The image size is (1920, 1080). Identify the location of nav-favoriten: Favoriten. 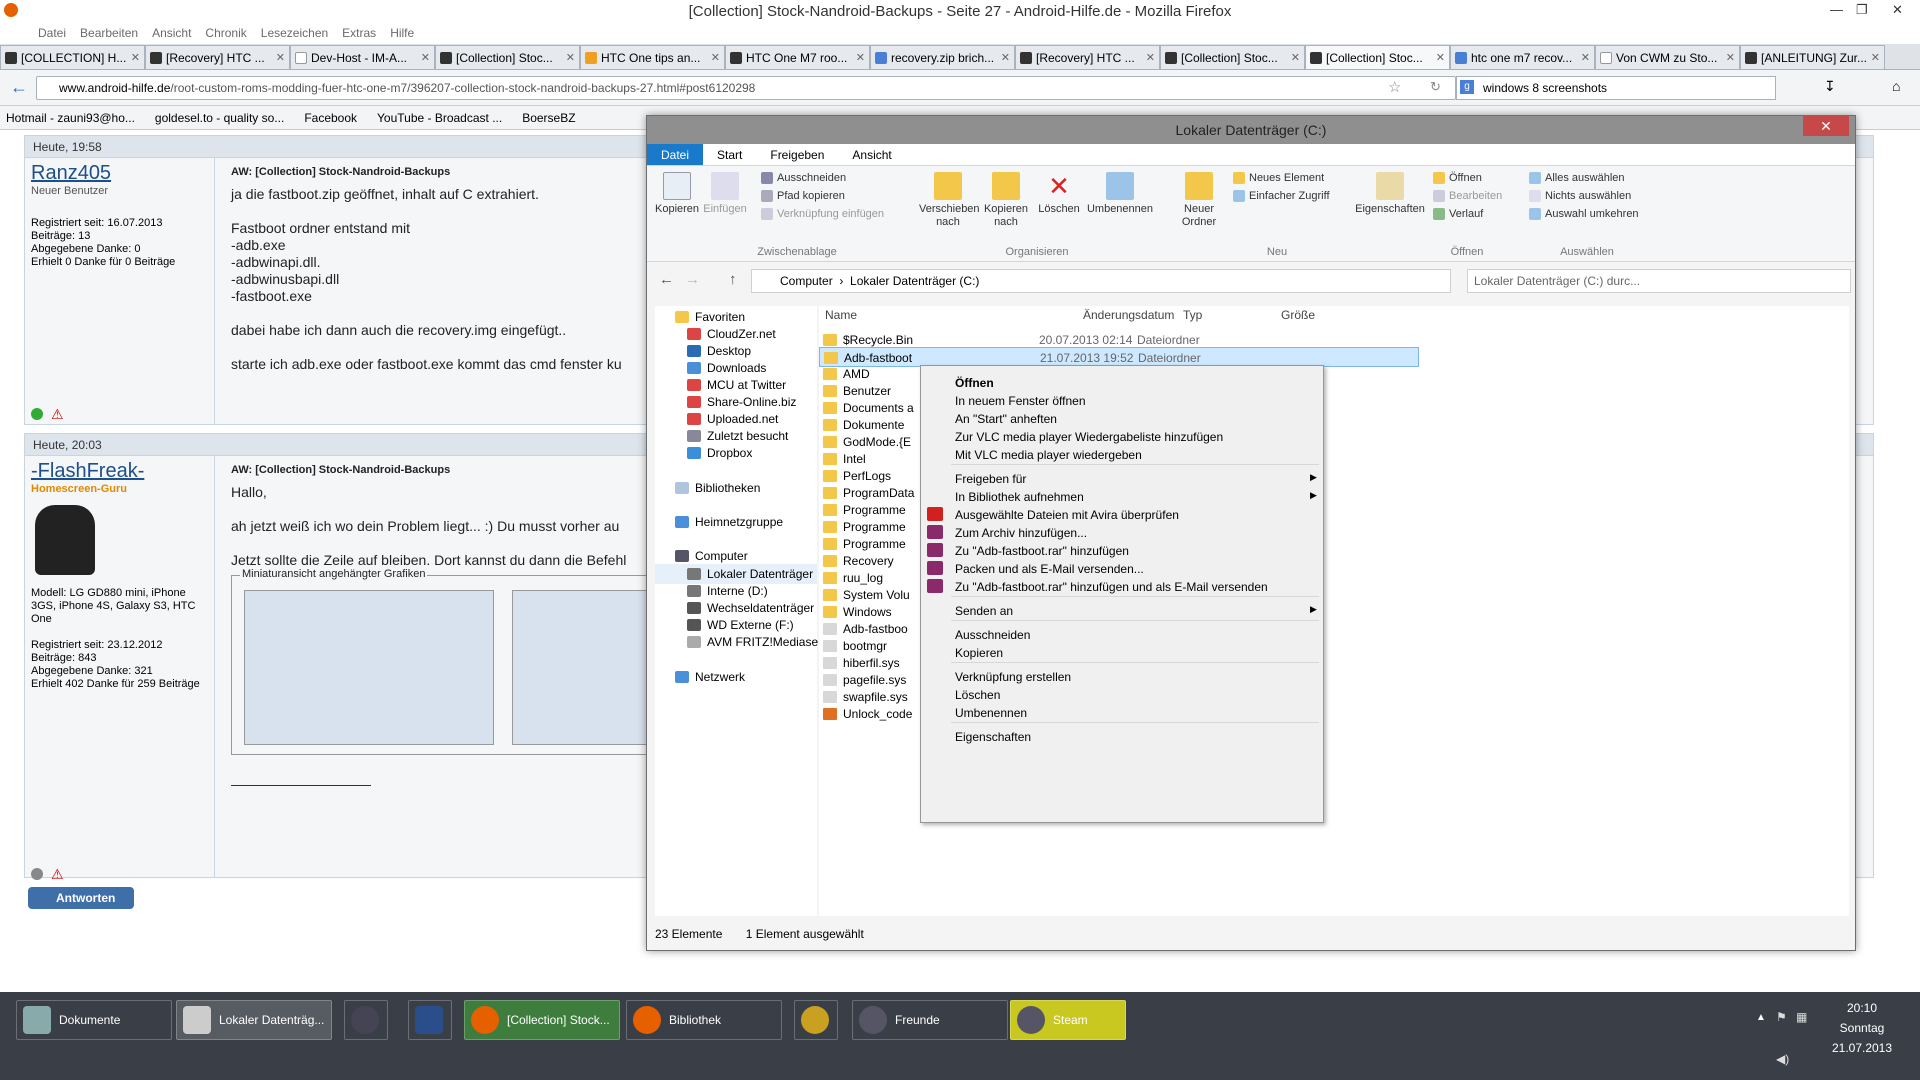
(710, 317).